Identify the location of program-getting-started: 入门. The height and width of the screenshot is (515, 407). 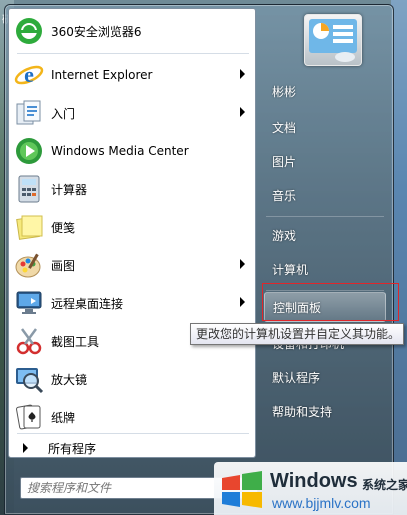
(132, 113).